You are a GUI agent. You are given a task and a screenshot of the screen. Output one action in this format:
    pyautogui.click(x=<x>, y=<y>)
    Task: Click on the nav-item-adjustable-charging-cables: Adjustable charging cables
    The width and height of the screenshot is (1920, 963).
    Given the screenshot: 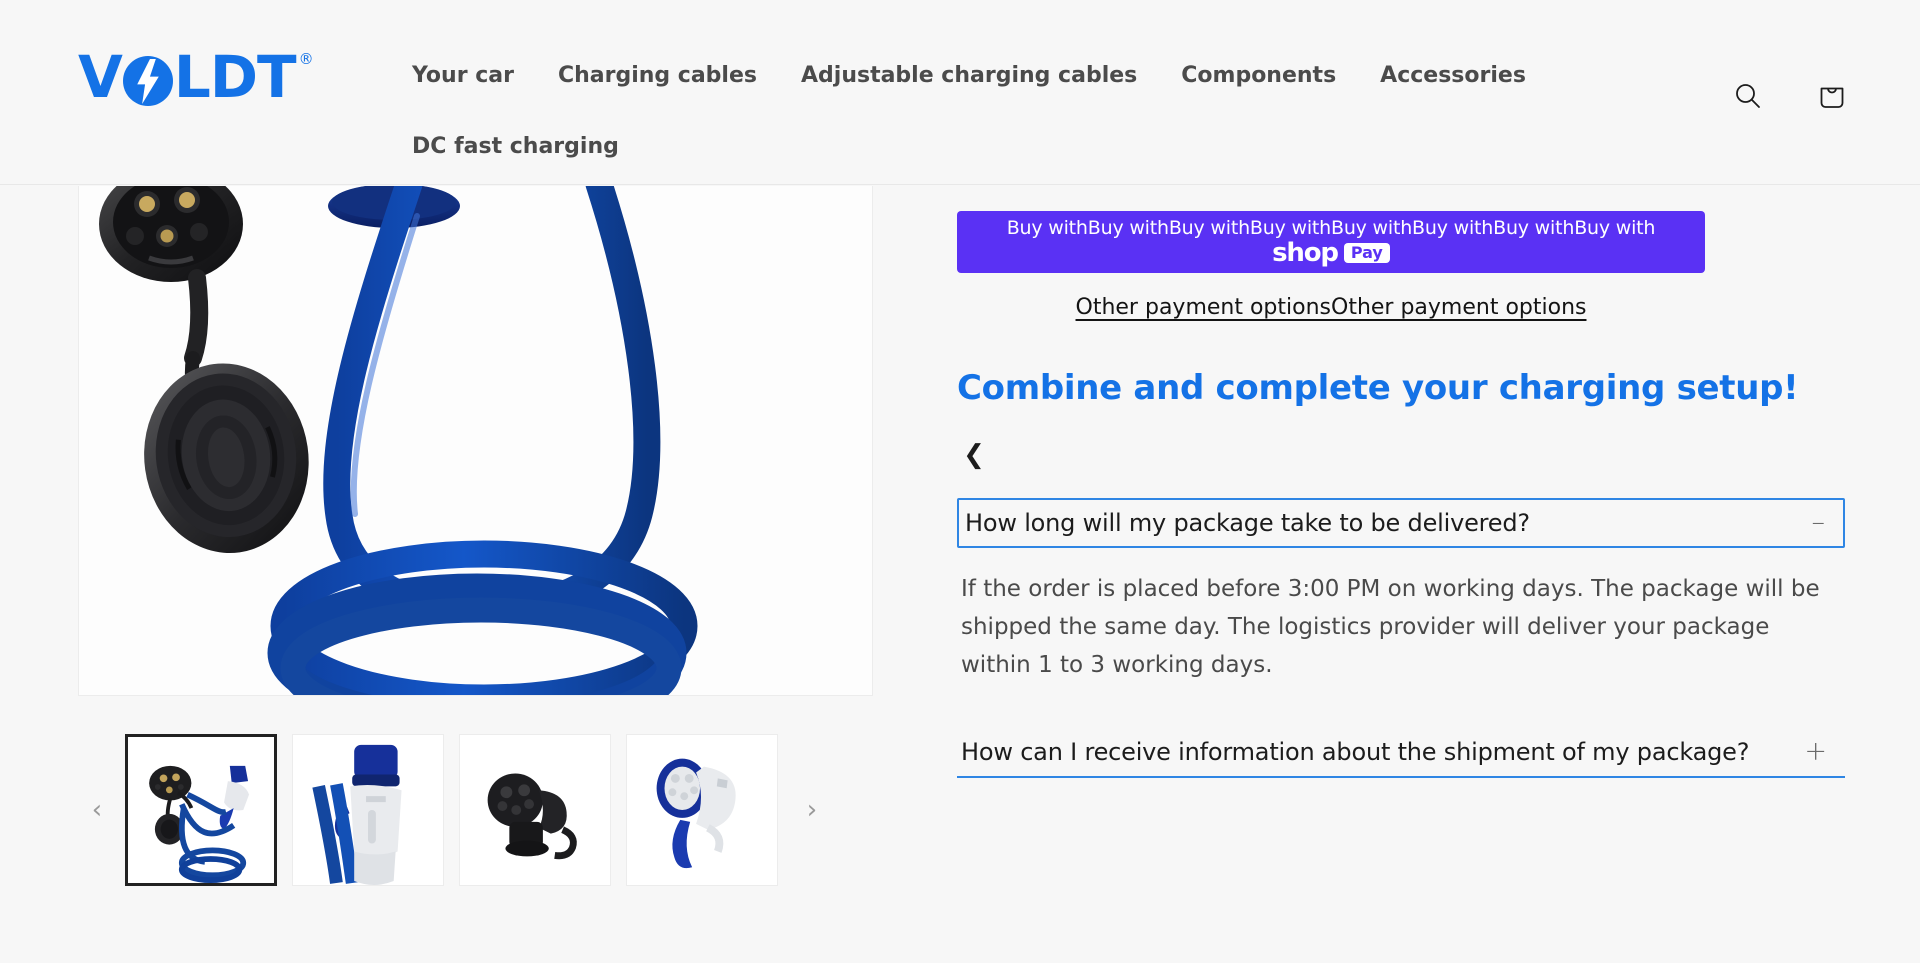 What is the action you would take?
    pyautogui.click(x=969, y=75)
    